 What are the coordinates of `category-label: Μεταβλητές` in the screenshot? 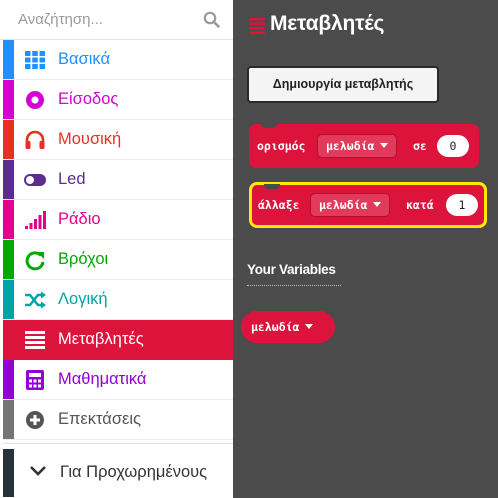 It's located at (101, 339).